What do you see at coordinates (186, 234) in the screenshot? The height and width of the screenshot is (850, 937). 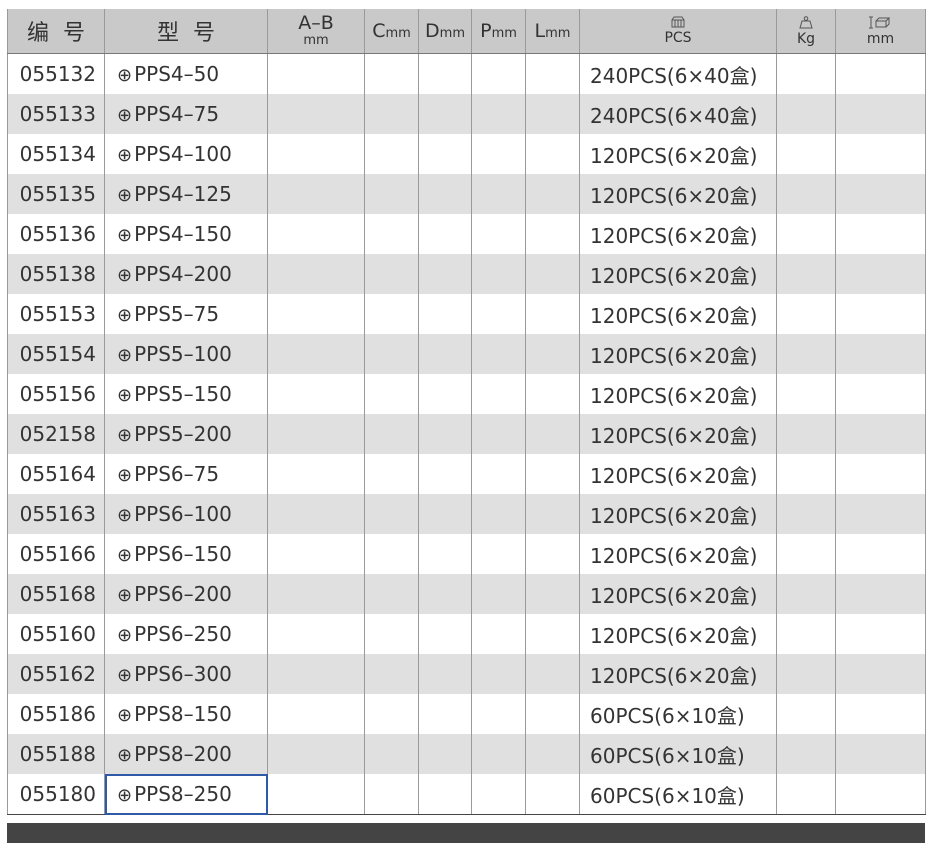 I see `cell-model: ⊕ PPS4–150` at bounding box center [186, 234].